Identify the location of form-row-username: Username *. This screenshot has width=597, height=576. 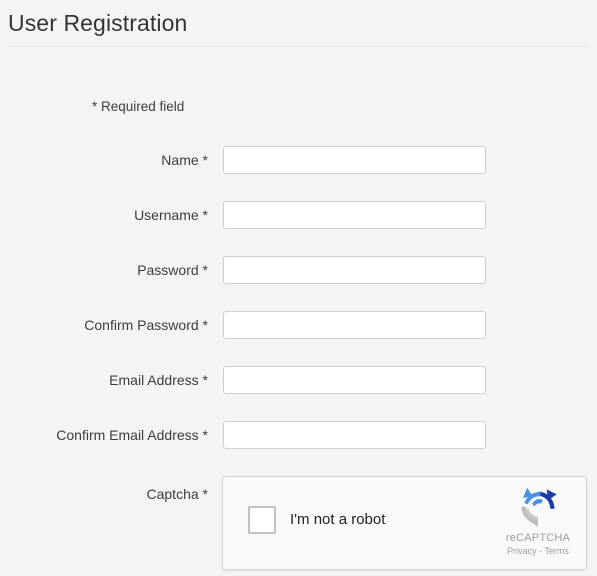
(298, 216).